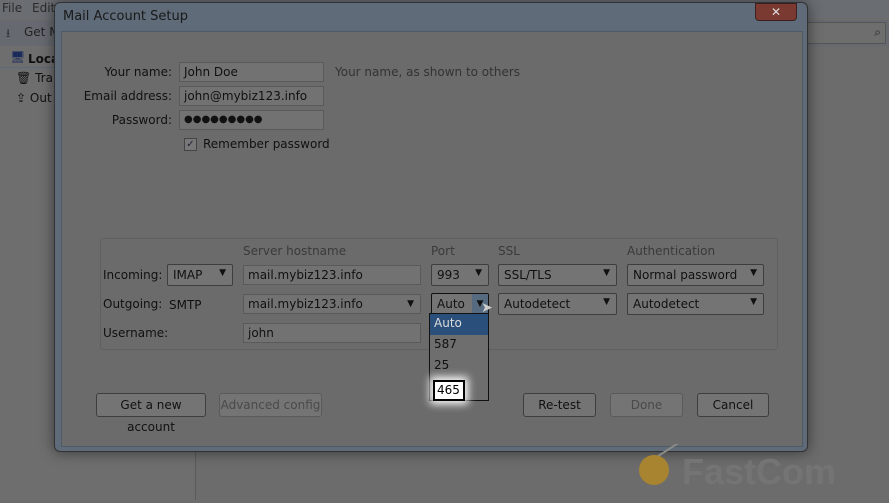  Describe the element at coordinates (200, 275) in the screenshot. I see `incoming-protocol-select: IMAP ▼` at that location.